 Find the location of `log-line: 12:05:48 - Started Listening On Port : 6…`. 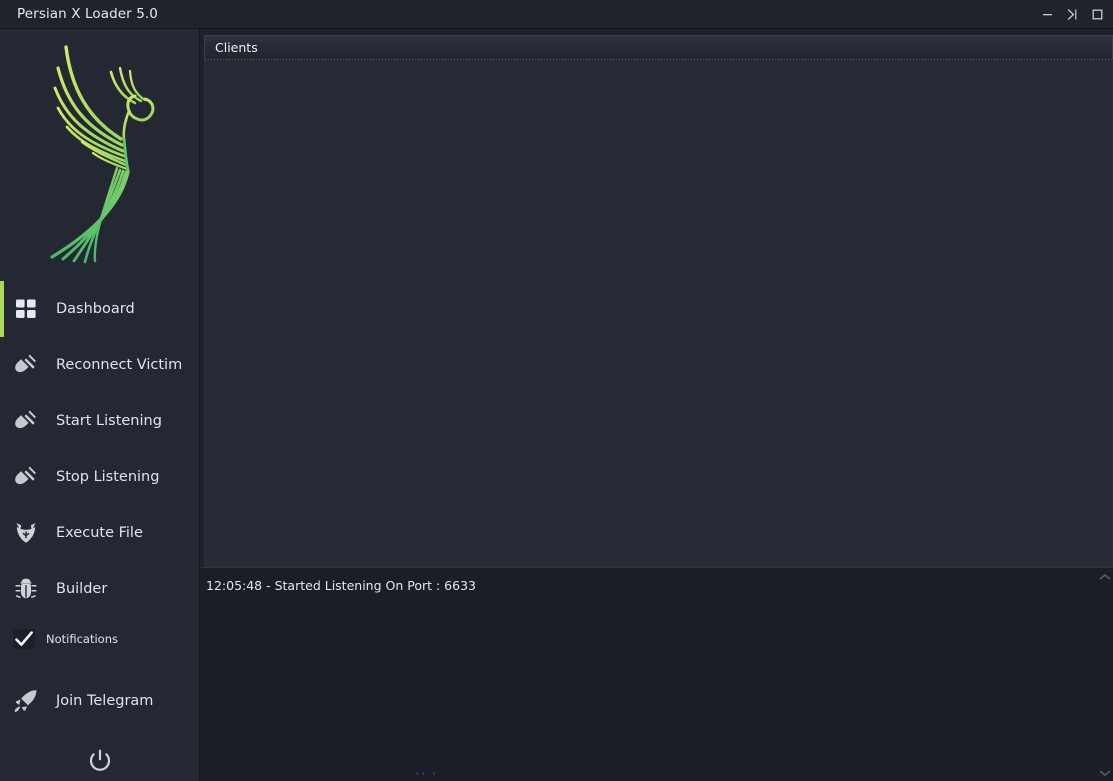

log-line: 12:05:48 - Started Listening On Port : 6… is located at coordinates (341, 585).